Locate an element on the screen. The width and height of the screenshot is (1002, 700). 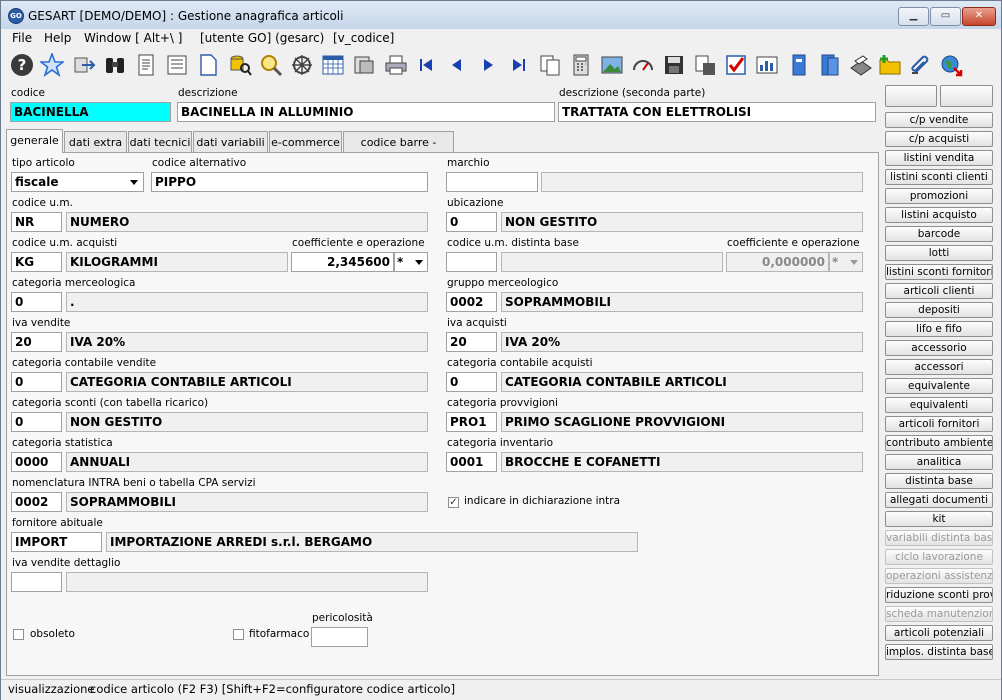
side-button-articoli-potenziali: articoli potenziali is located at coordinates (939, 633).